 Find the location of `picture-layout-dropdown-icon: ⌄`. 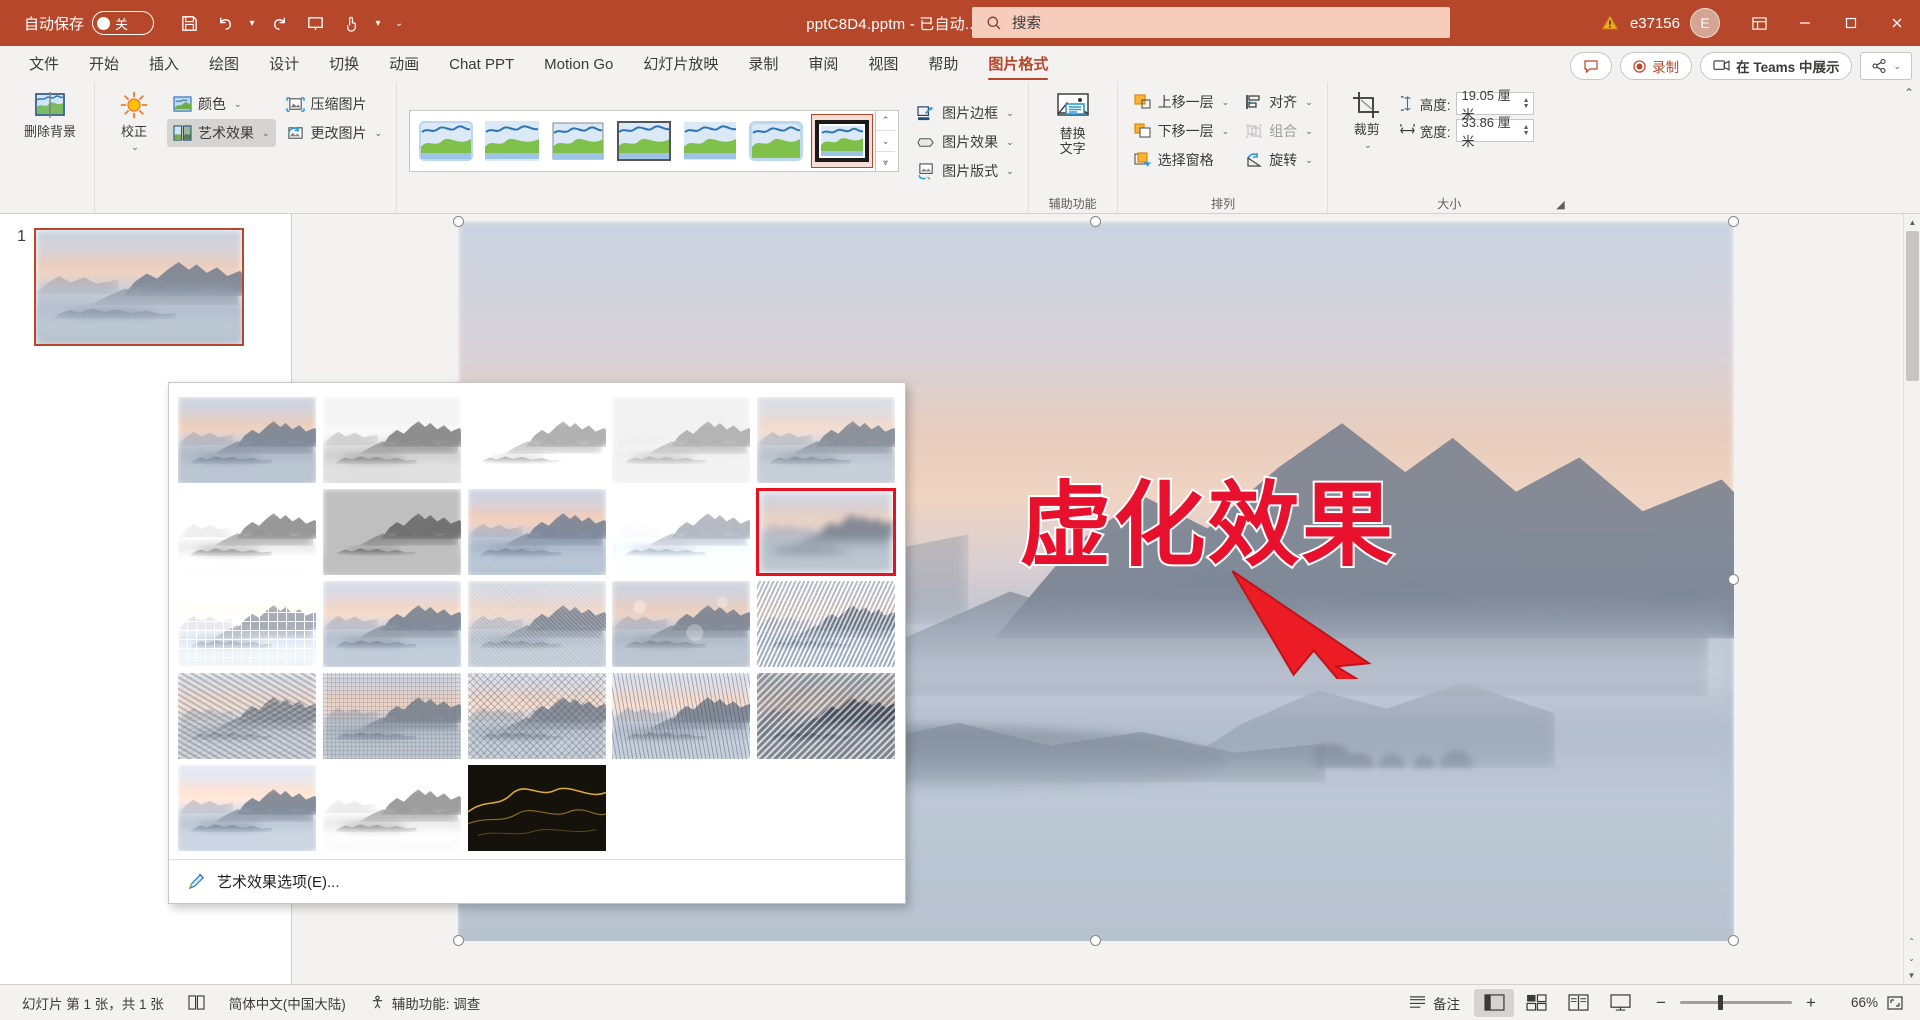

picture-layout-dropdown-icon: ⌄ is located at coordinates (1010, 171).